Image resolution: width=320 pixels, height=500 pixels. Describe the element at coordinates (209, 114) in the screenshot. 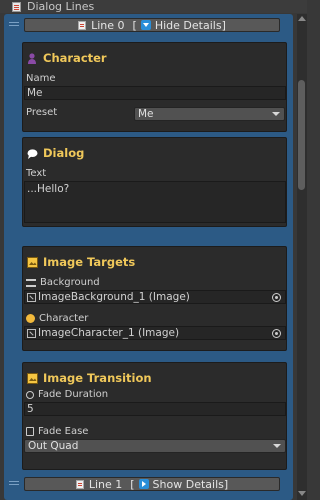

I see `preset-dropdown: Me` at that location.